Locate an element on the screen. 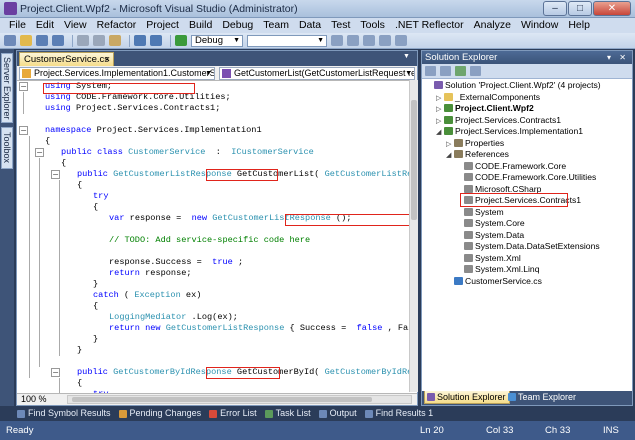  paste-icon is located at coordinates (115, 40).